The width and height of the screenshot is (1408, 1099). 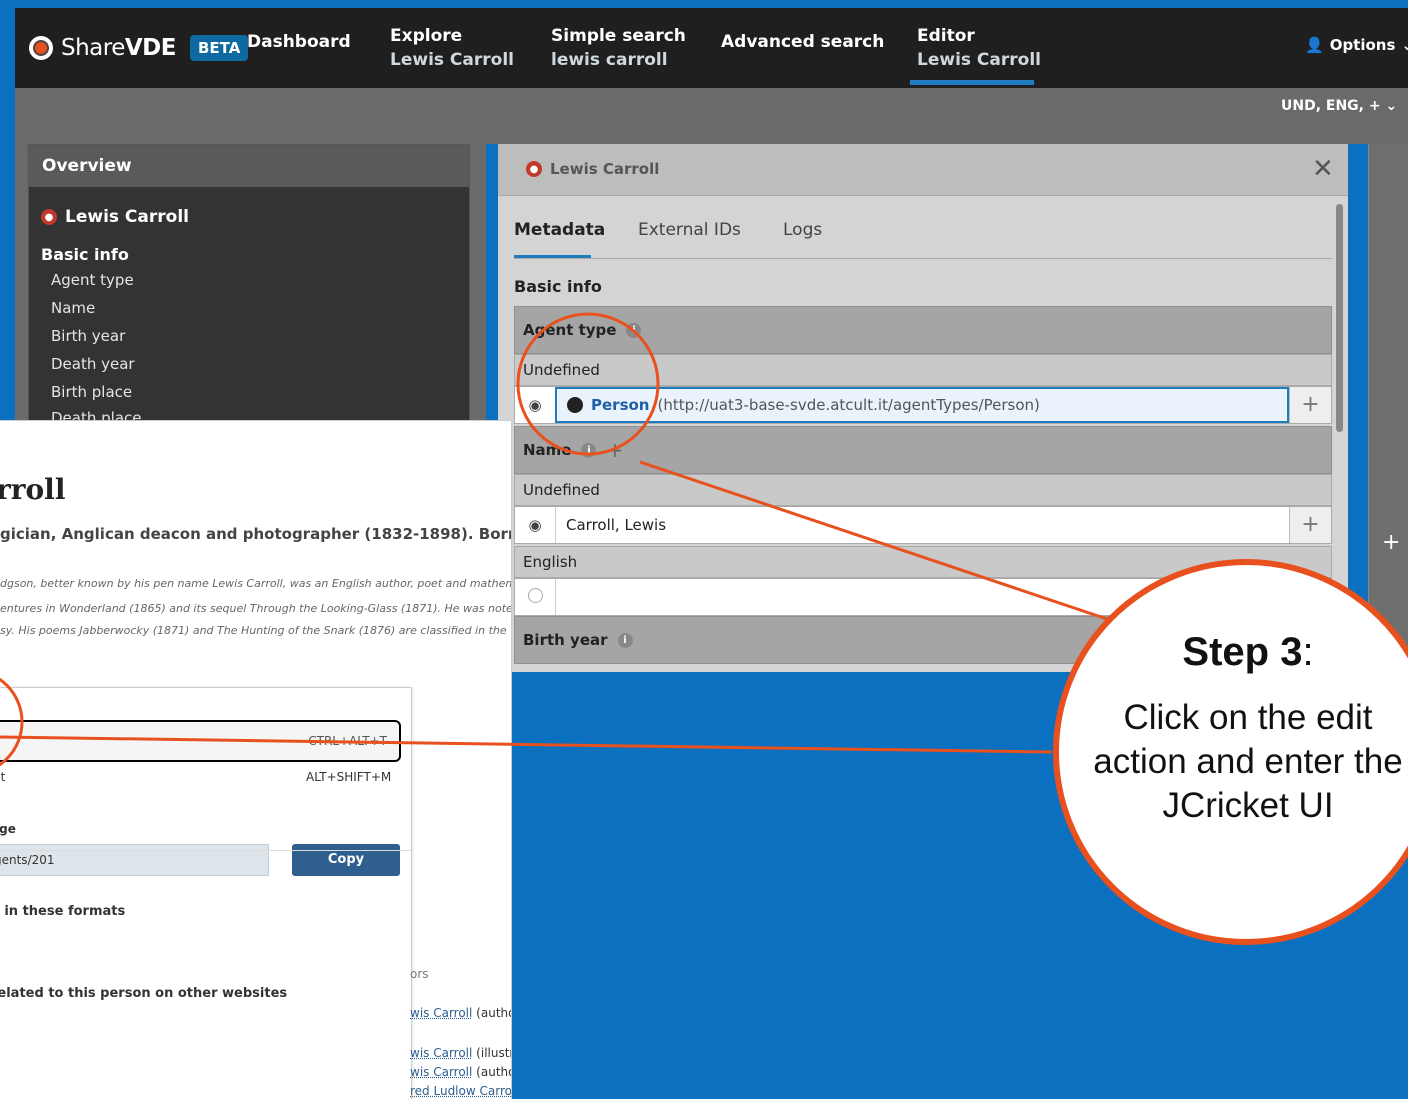 I want to click on nav-editor: Editor Lewis Carroll, so click(x=979, y=48).